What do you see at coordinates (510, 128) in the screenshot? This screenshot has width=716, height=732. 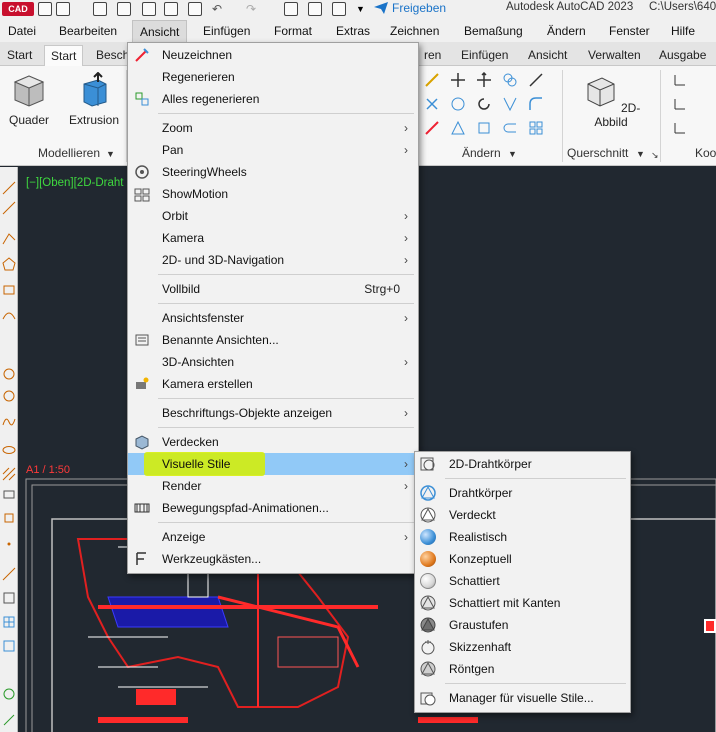 I see `offset-icon` at bounding box center [510, 128].